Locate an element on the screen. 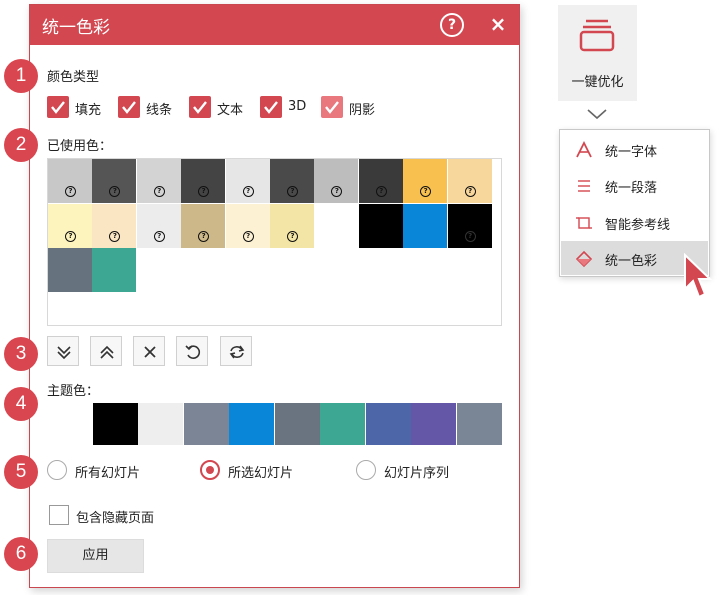  refresh-button is located at coordinates (236, 351).